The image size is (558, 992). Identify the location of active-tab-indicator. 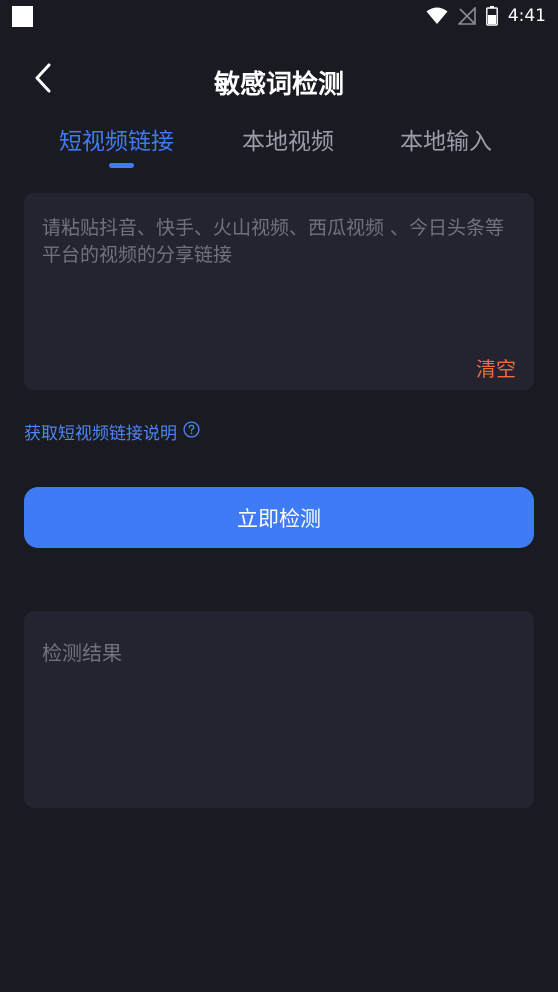
(121, 165).